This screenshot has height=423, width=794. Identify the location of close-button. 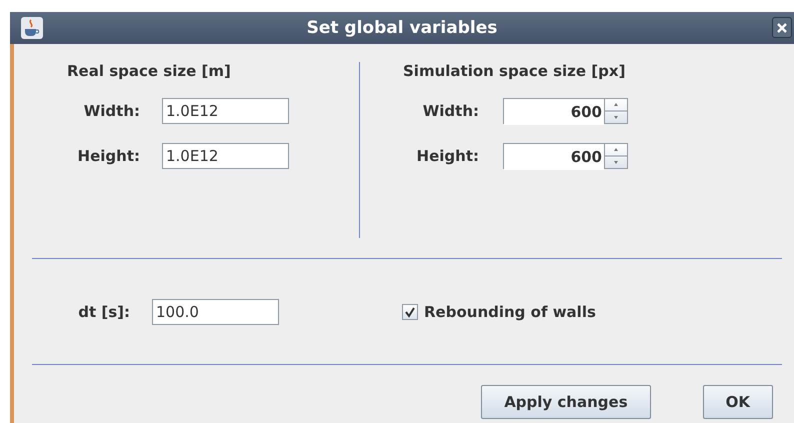
(782, 27).